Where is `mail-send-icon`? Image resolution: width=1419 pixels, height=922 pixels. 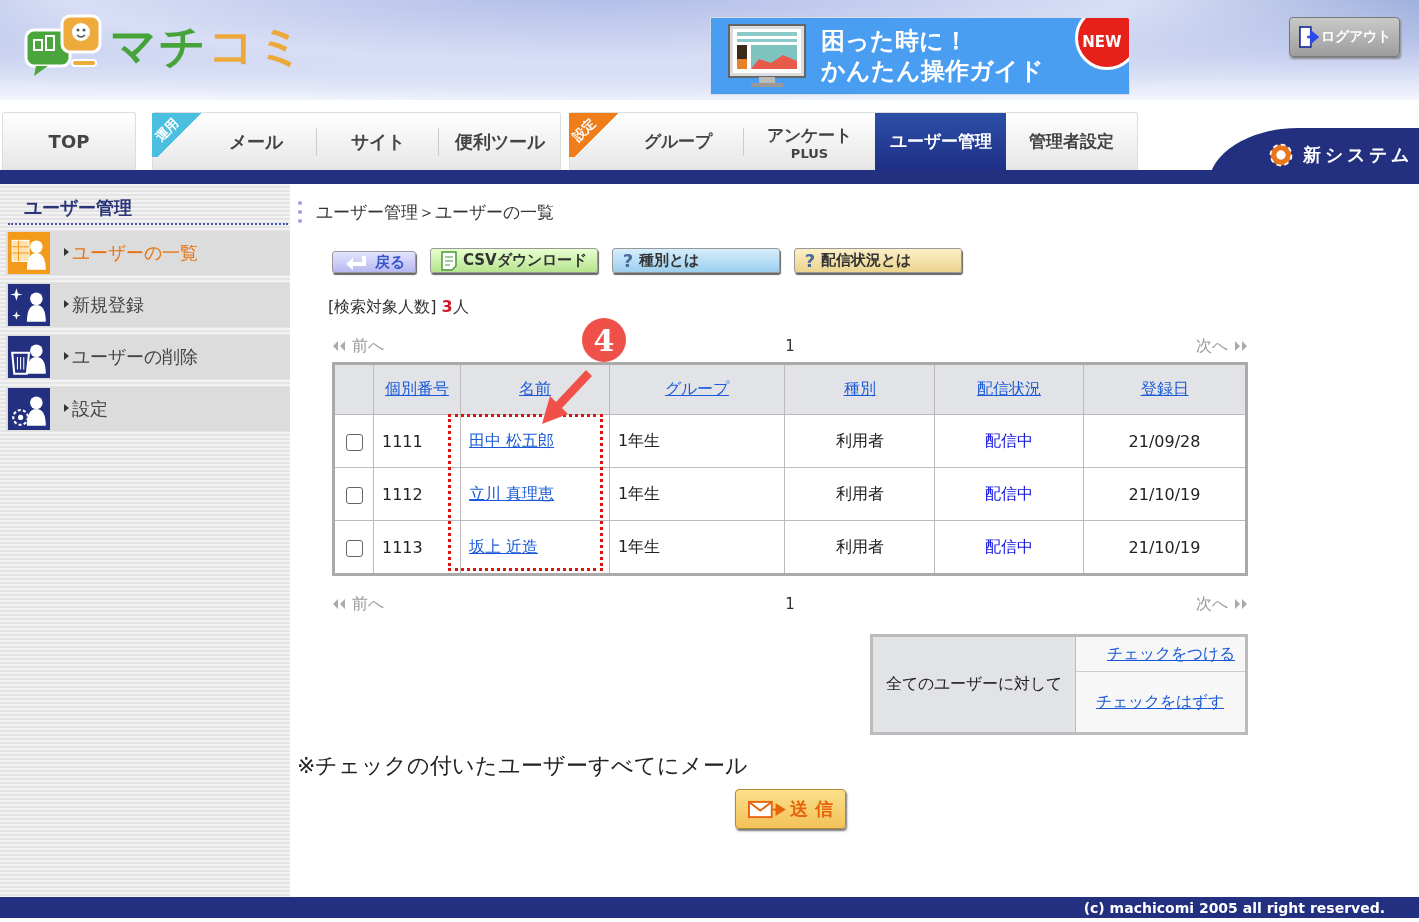 mail-send-icon is located at coordinates (767, 809).